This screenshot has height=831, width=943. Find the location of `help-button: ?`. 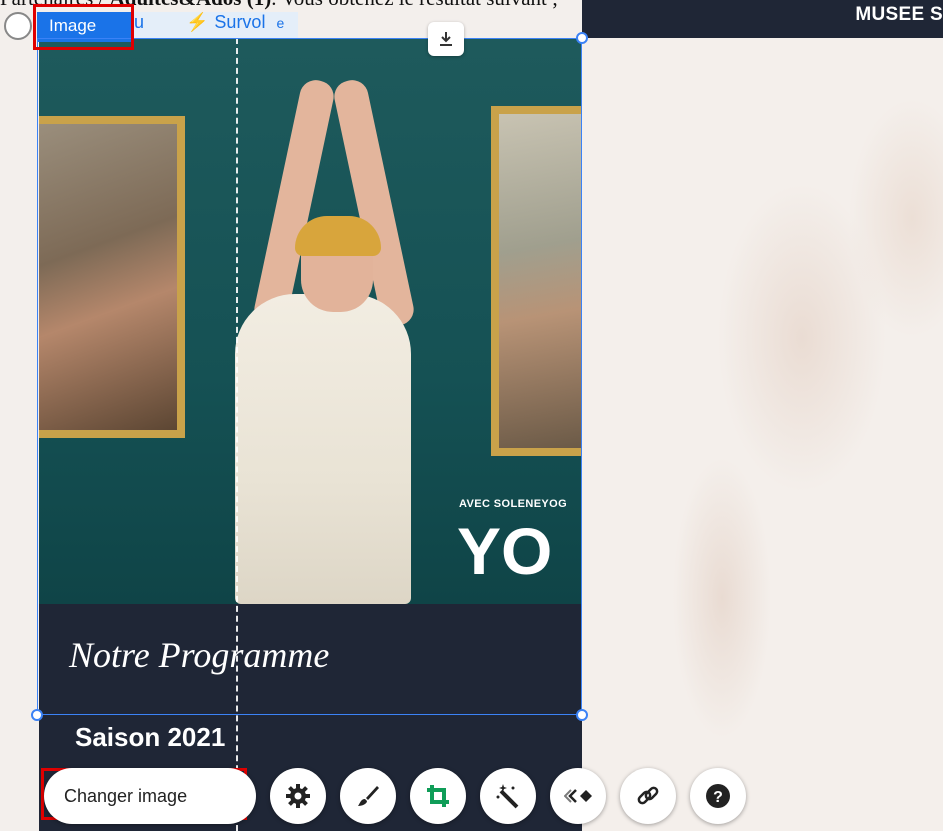

help-button: ? is located at coordinates (718, 796).